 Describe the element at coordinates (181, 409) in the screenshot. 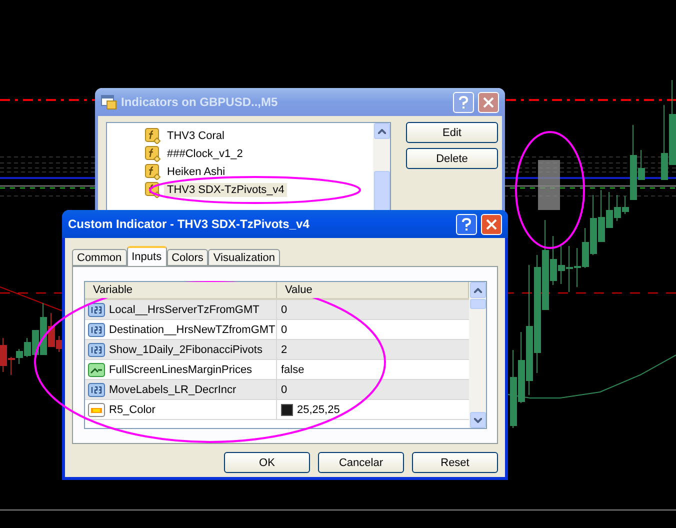

I see `variable-cell: R5_Color` at that location.